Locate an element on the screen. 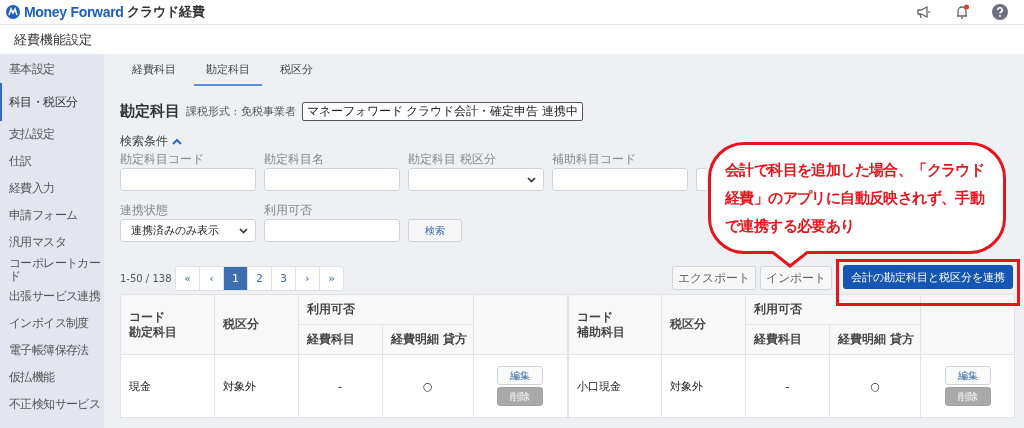 This screenshot has width=1024, height=428. field-label: 連携状態 is located at coordinates (144, 210).